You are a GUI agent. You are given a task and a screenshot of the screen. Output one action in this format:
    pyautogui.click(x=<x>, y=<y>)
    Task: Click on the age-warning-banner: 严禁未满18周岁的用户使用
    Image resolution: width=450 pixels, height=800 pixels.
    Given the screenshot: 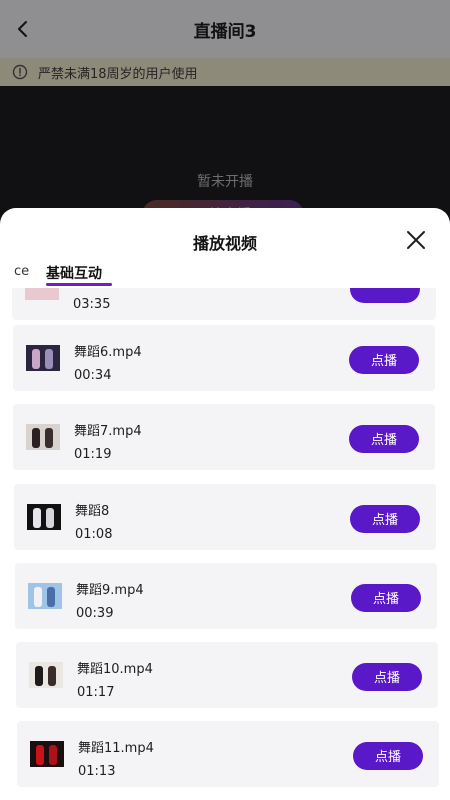 What is the action you would take?
    pyautogui.click(x=225, y=72)
    